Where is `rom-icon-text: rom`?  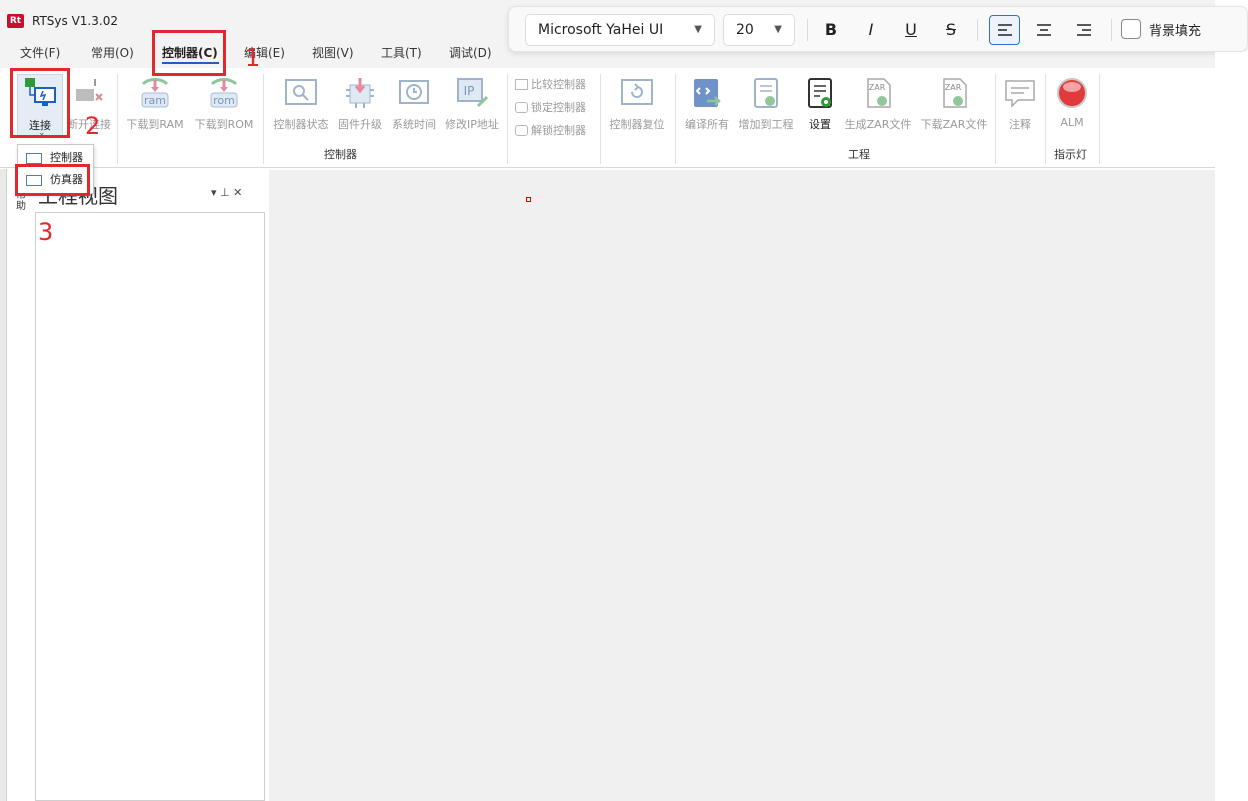
rom-icon-text: rom is located at coordinates (224, 100).